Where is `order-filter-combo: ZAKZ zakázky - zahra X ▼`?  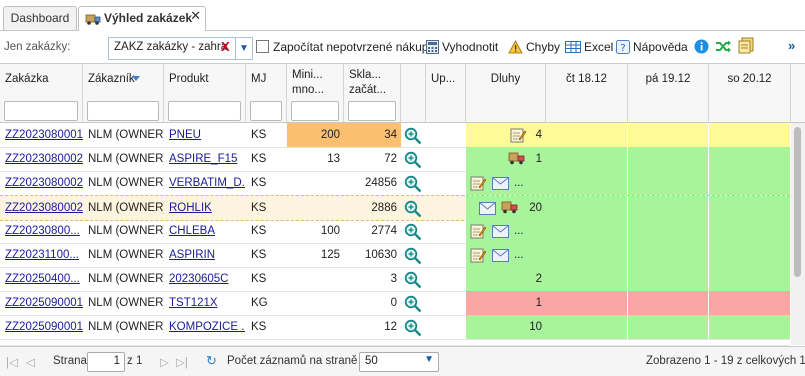 order-filter-combo: ZAKZ zakázky - zahra X ▼ is located at coordinates (180, 48).